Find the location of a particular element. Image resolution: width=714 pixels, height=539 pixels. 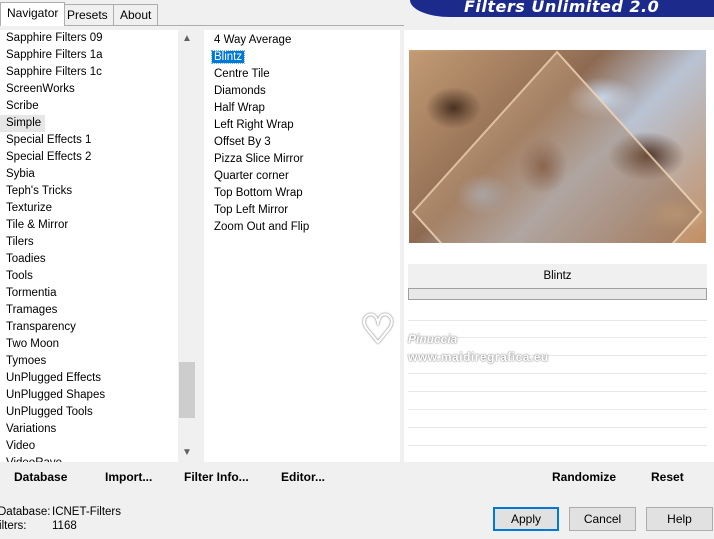

filter-item-label: Centre Tile is located at coordinates (242, 74).